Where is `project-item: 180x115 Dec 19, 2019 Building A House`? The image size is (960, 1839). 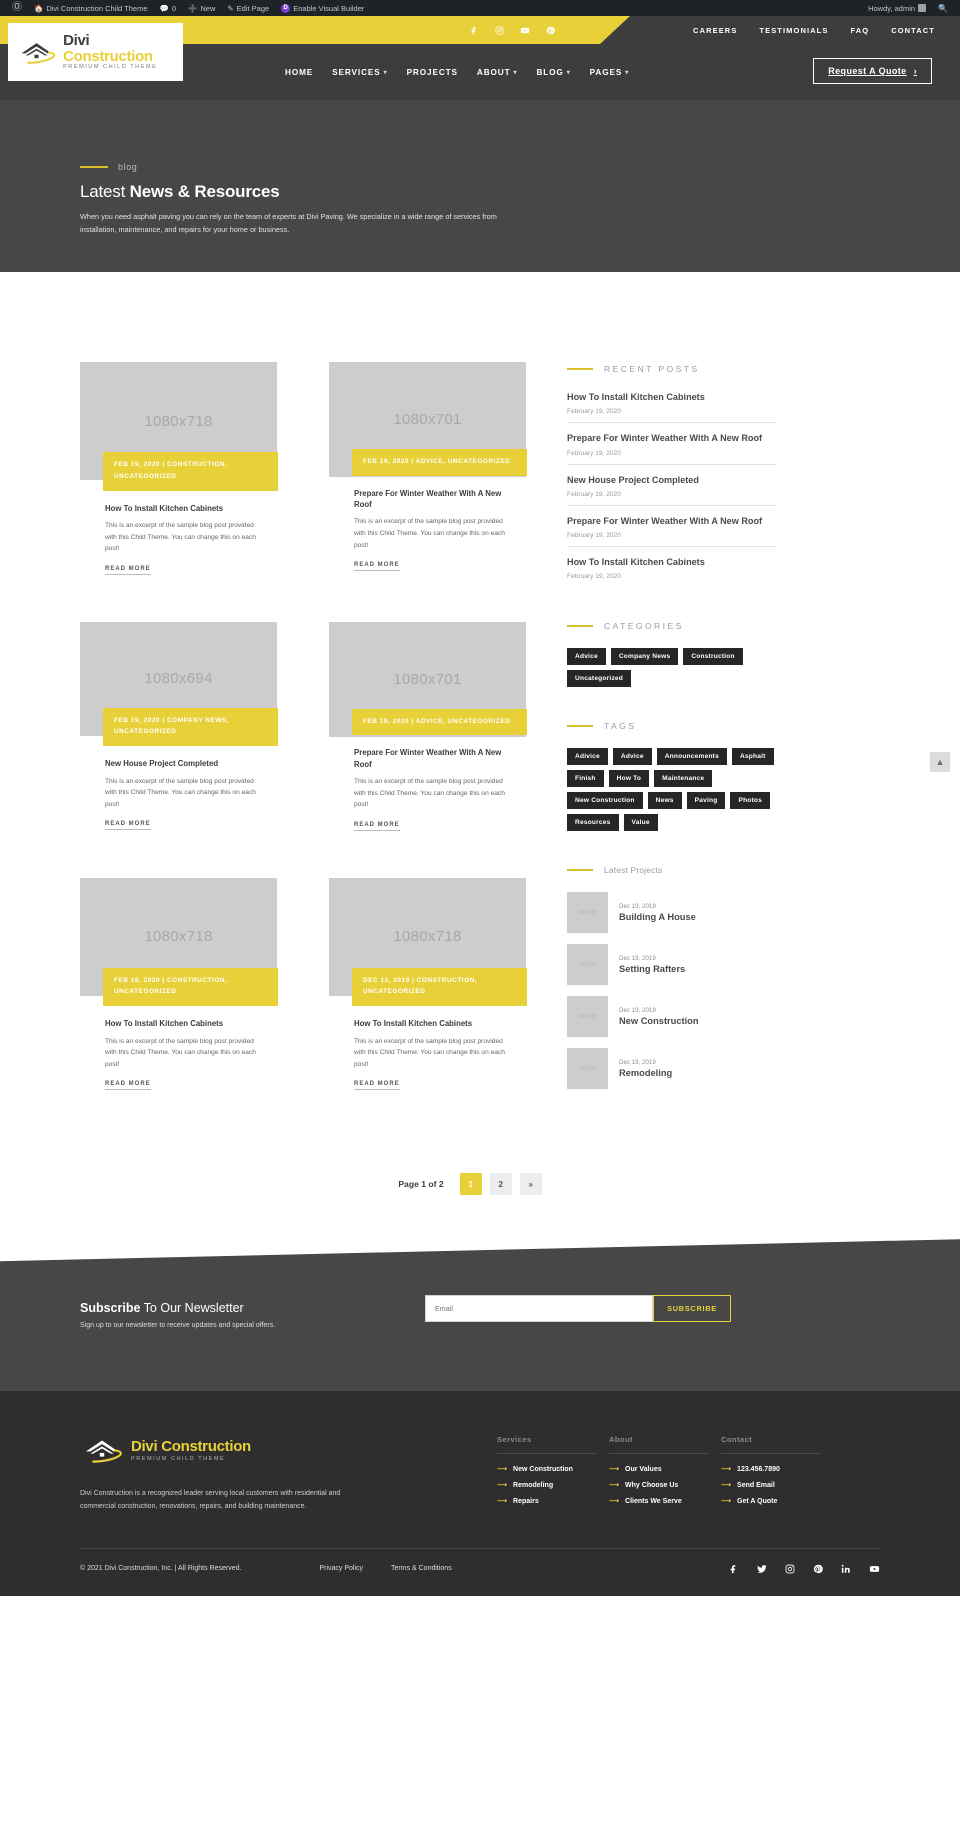 project-item: 180x115 Dec 19, 2019 Building A House is located at coordinates (672, 913).